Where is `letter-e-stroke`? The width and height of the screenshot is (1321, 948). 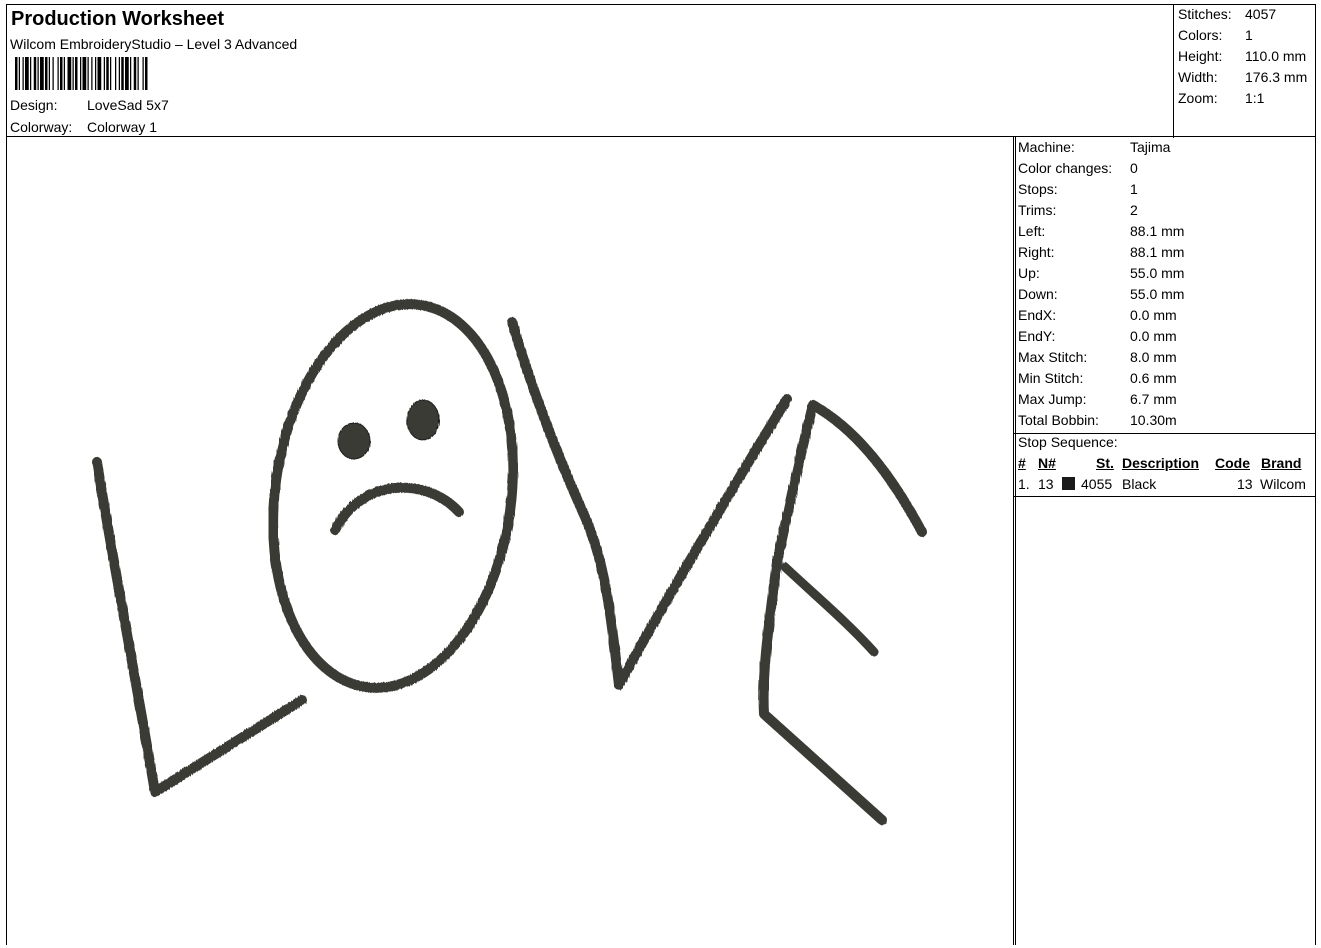
letter-e-stroke is located at coordinates (842, 612).